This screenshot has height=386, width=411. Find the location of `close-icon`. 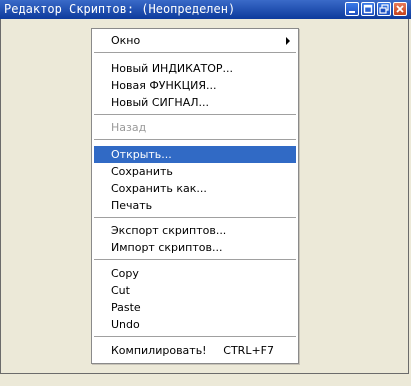

close-icon is located at coordinates (400, 9).